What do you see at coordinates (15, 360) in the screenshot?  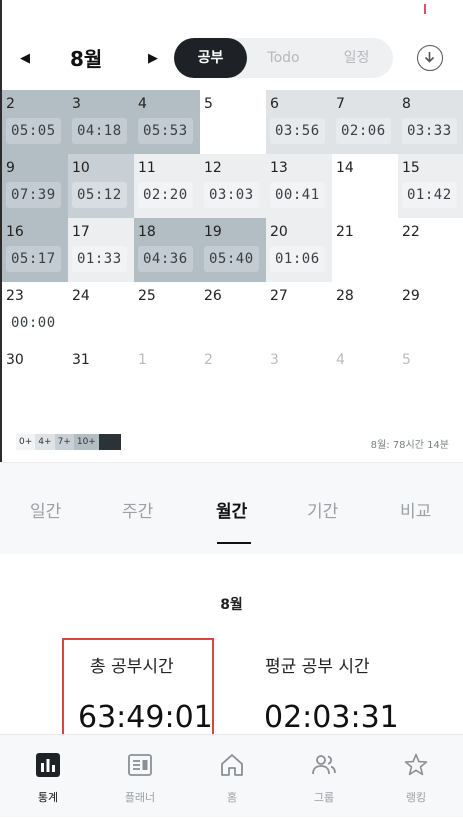 I see `day-number: 30` at bounding box center [15, 360].